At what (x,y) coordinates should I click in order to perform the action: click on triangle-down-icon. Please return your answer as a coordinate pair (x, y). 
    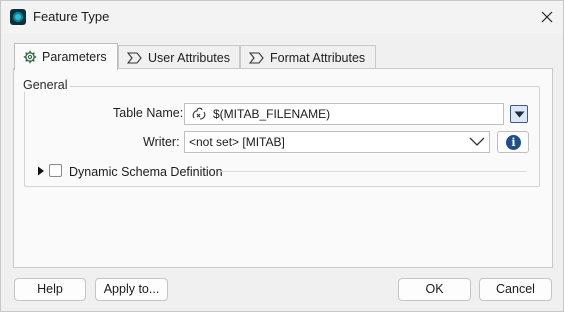
    Looking at the image, I should click on (519, 114).